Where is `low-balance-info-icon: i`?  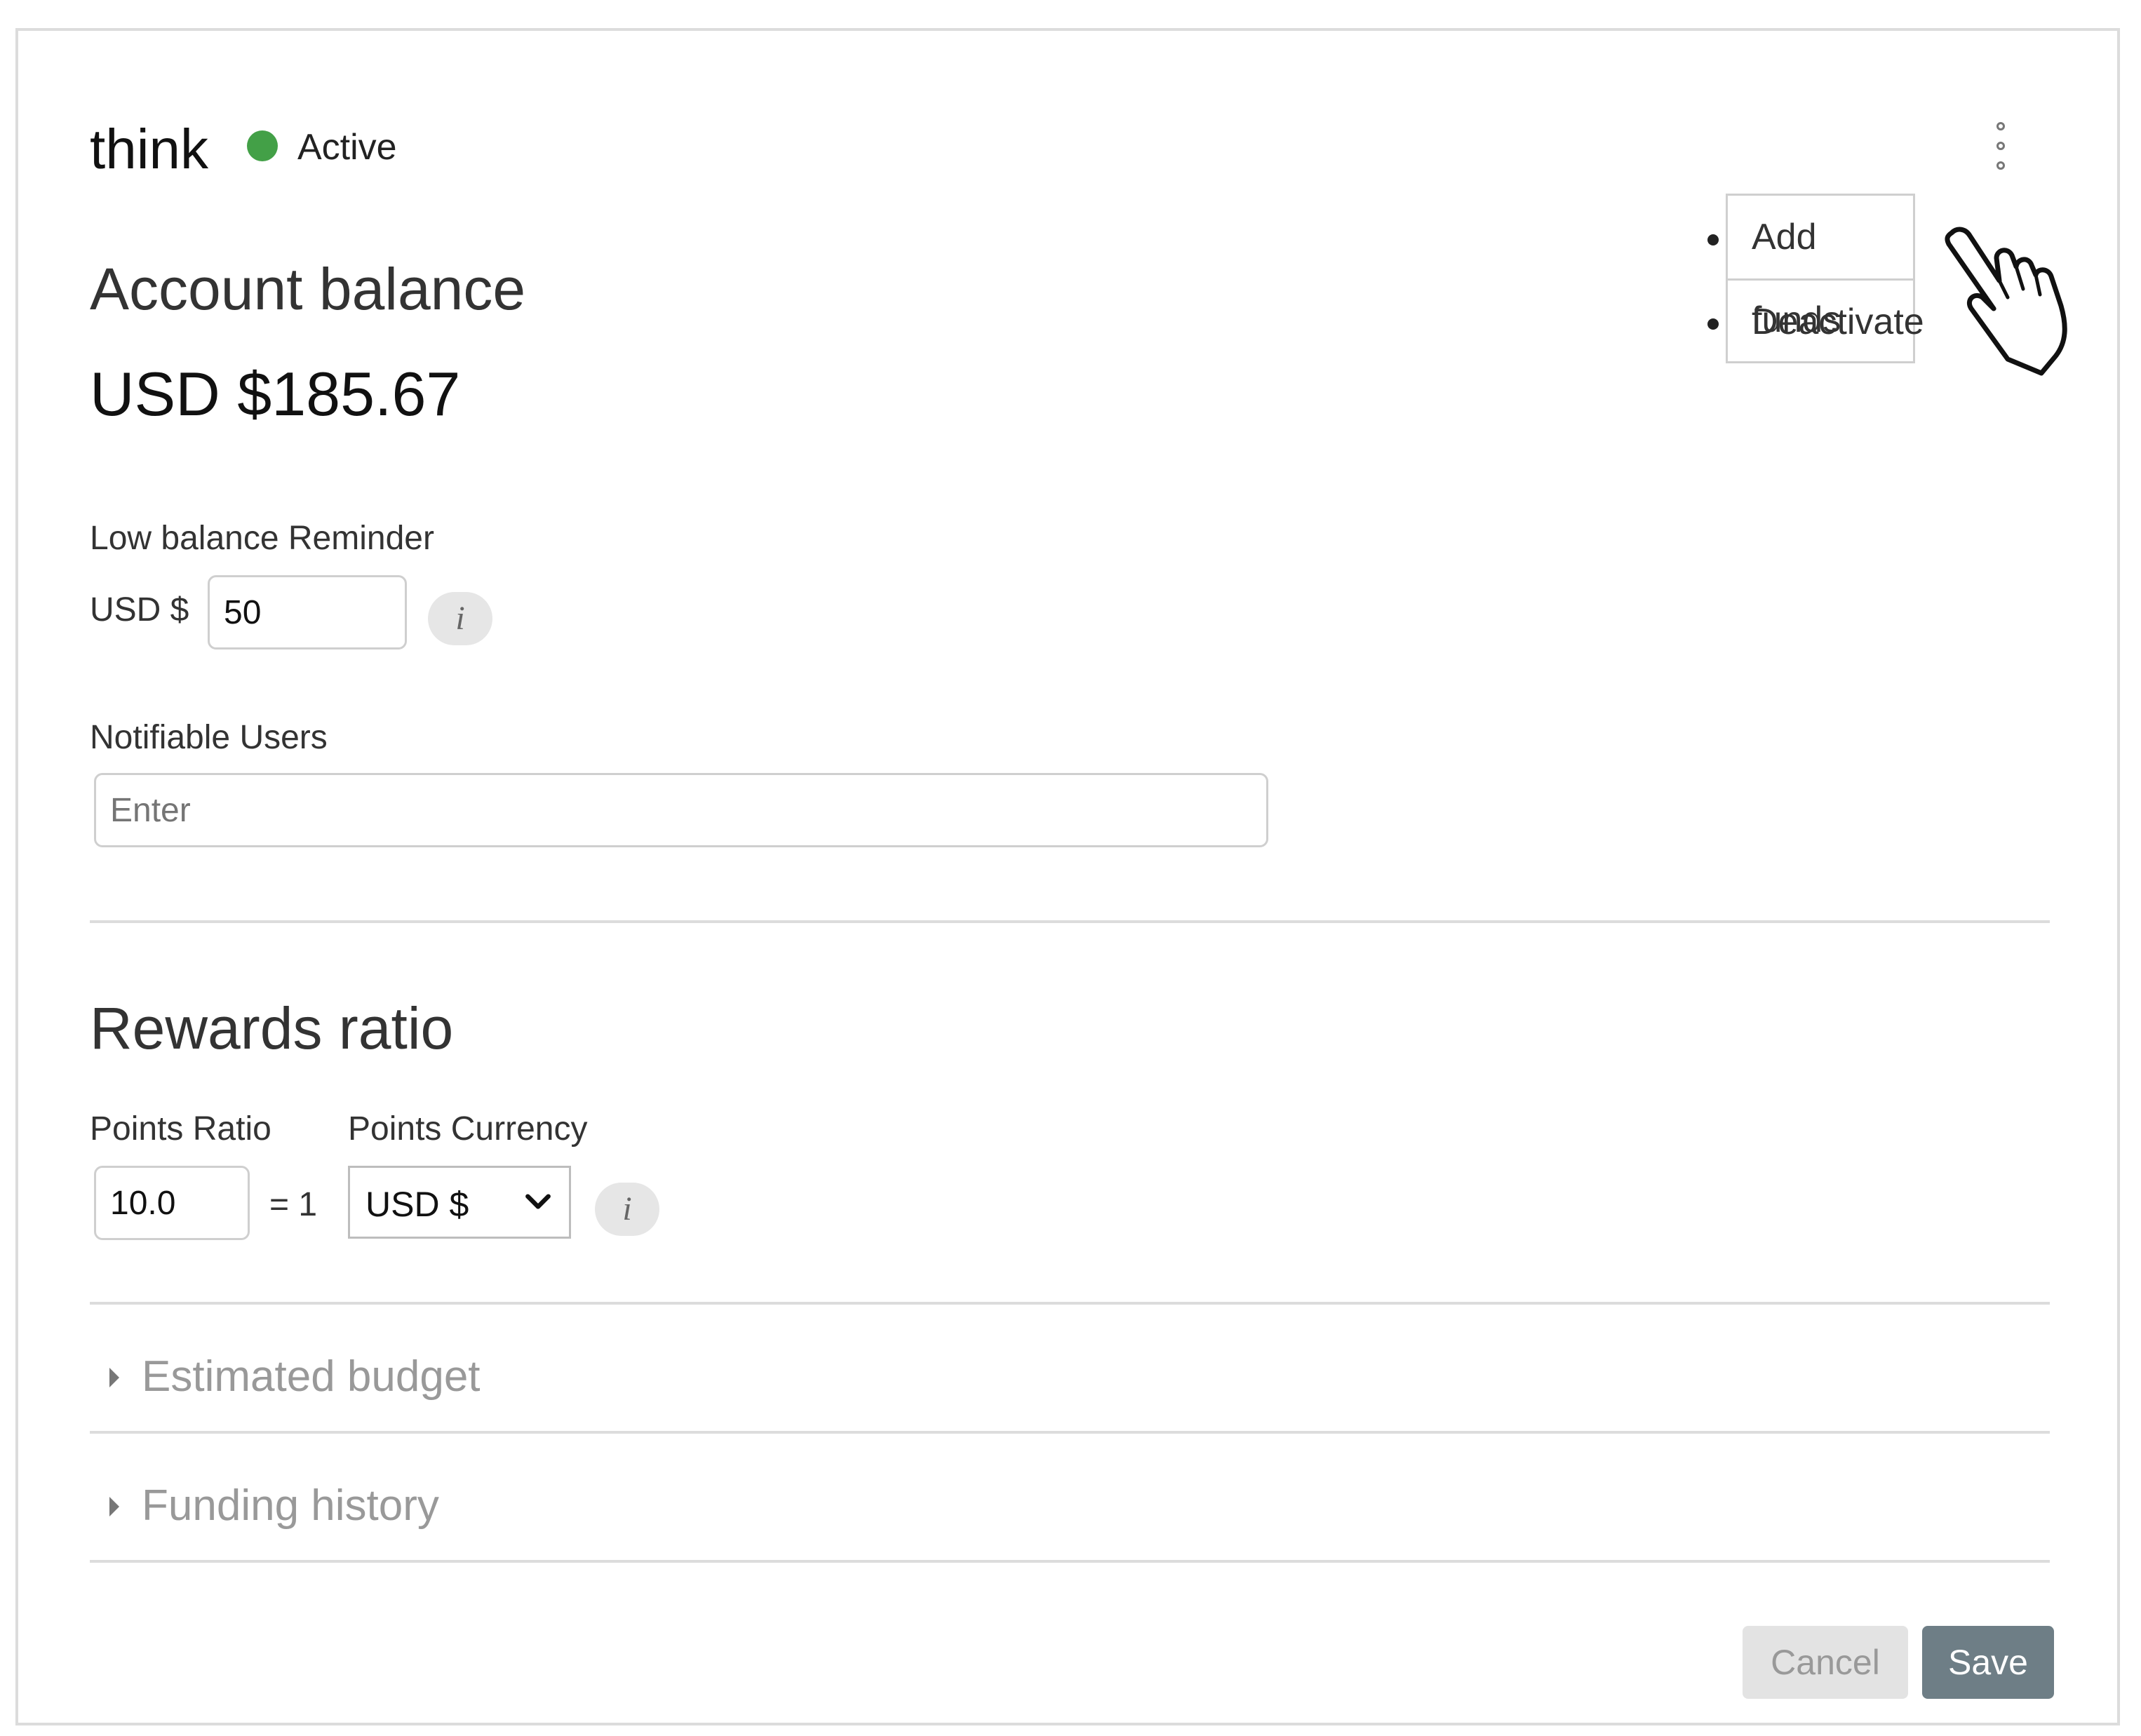 low-balance-info-icon: i is located at coordinates (460, 618).